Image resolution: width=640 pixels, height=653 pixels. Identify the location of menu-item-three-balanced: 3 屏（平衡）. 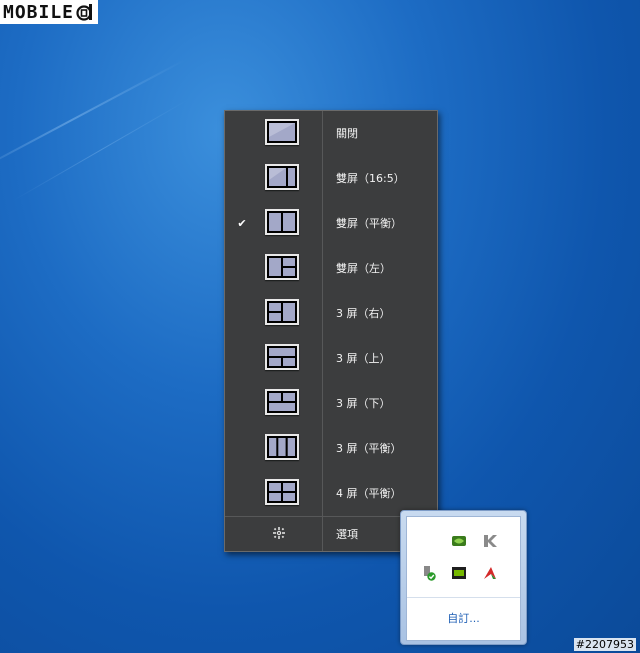
(331, 448).